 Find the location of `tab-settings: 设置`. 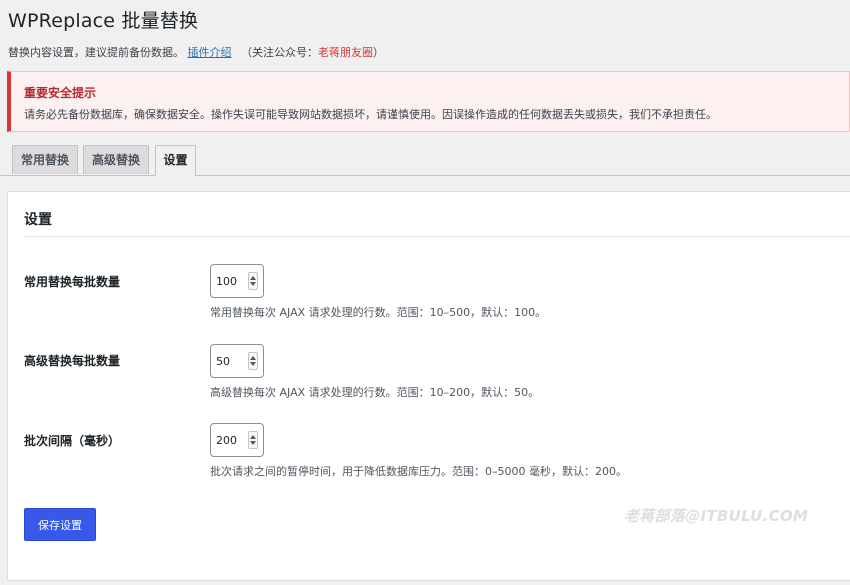

tab-settings: 设置 is located at coordinates (175, 160).